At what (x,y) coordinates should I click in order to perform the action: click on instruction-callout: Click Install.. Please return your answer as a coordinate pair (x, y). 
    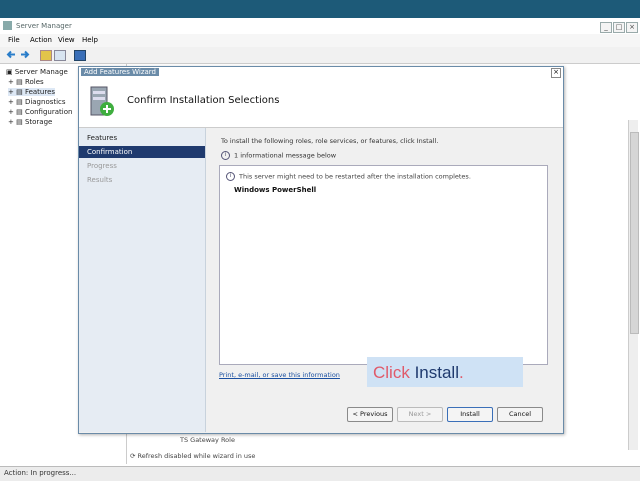
    Looking at the image, I should click on (445, 372).